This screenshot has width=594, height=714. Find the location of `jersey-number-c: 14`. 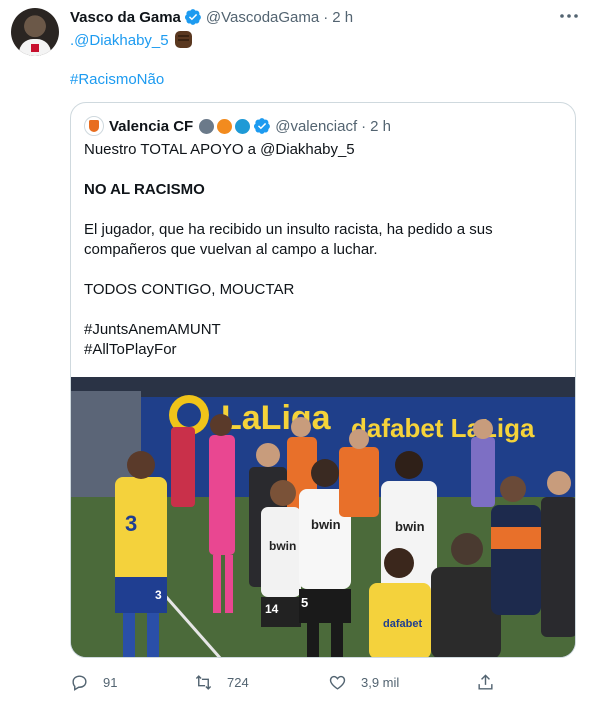

jersey-number-c: 14 is located at coordinates (272, 609).